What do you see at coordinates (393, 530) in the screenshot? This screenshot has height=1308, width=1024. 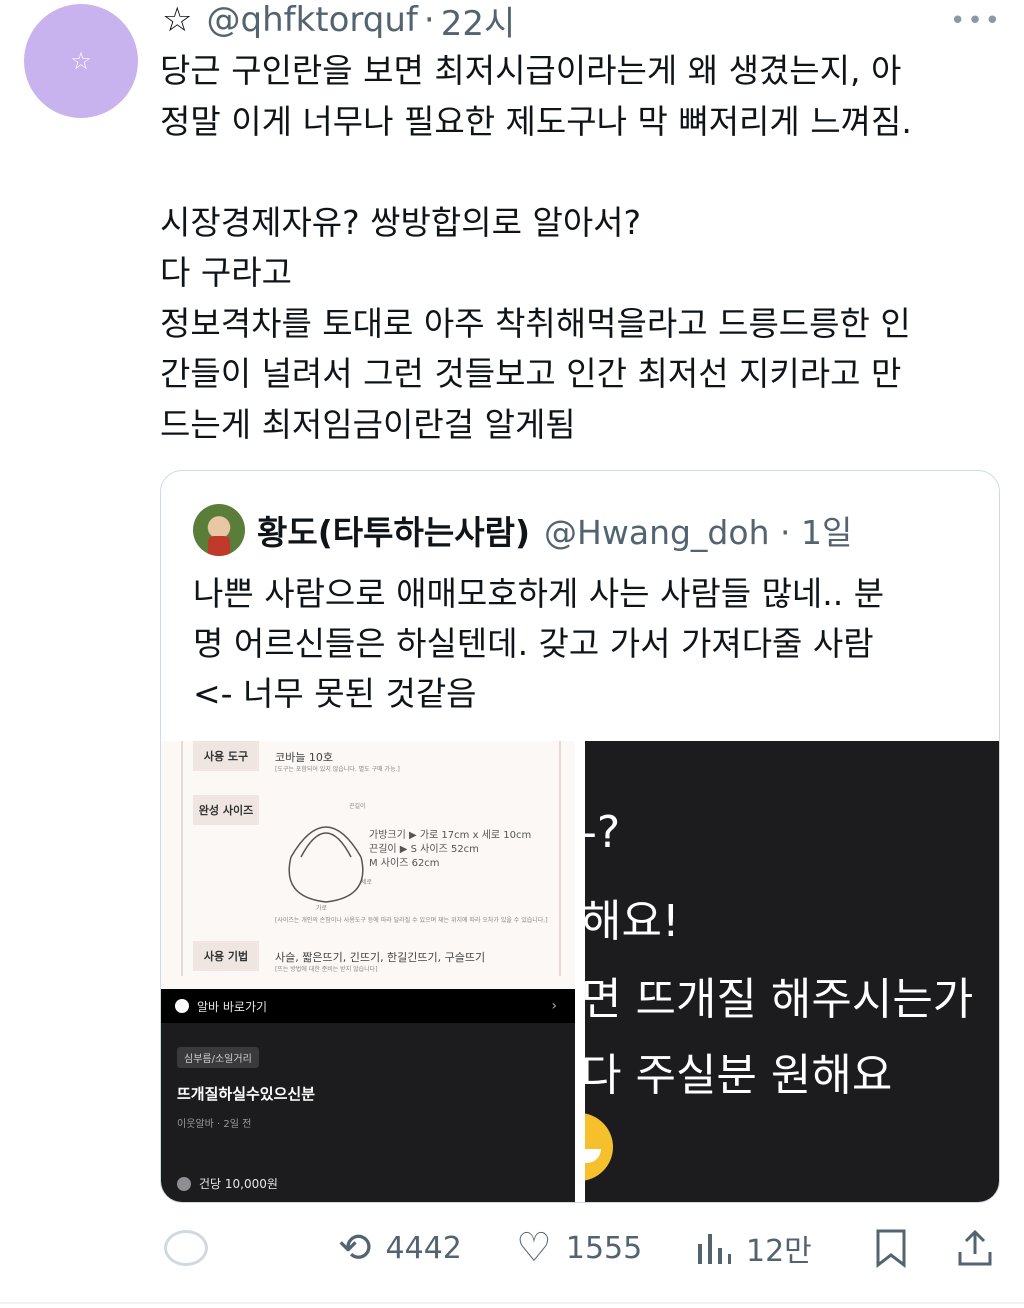 I see `quote-display-name: 황도(타투하는사람)` at bounding box center [393, 530].